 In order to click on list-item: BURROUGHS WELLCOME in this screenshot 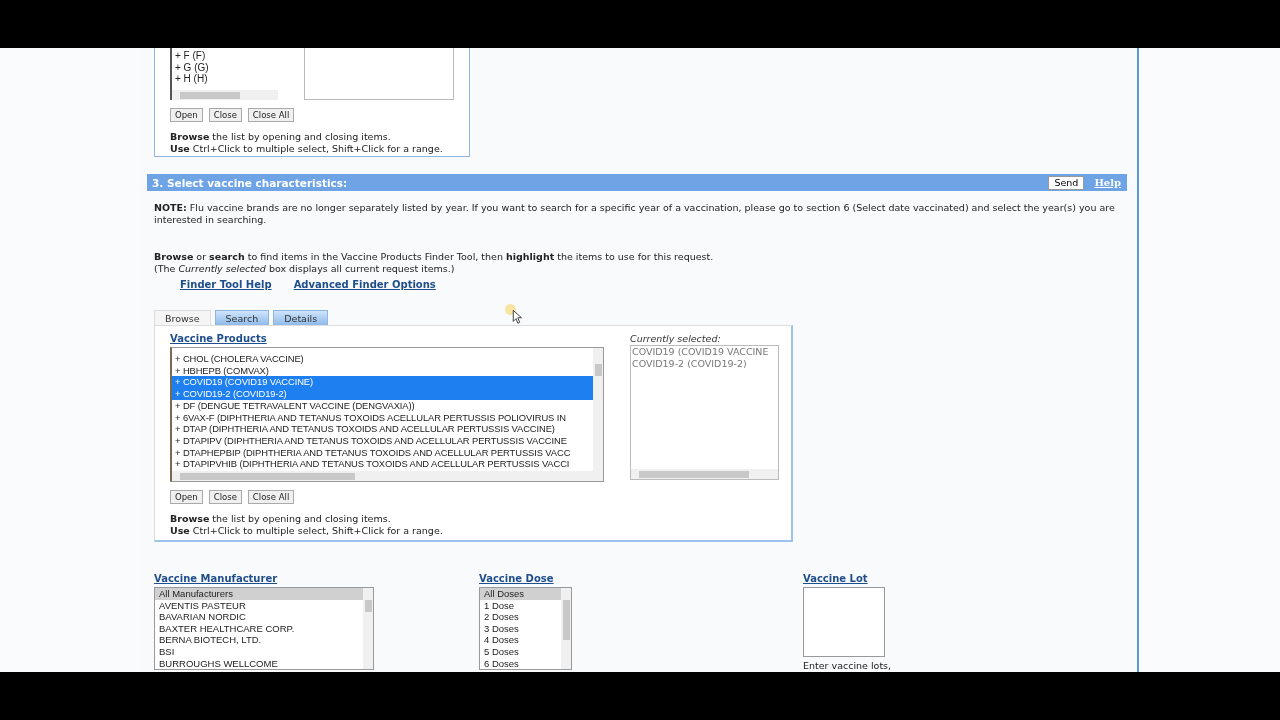, I will do `click(259, 663)`.